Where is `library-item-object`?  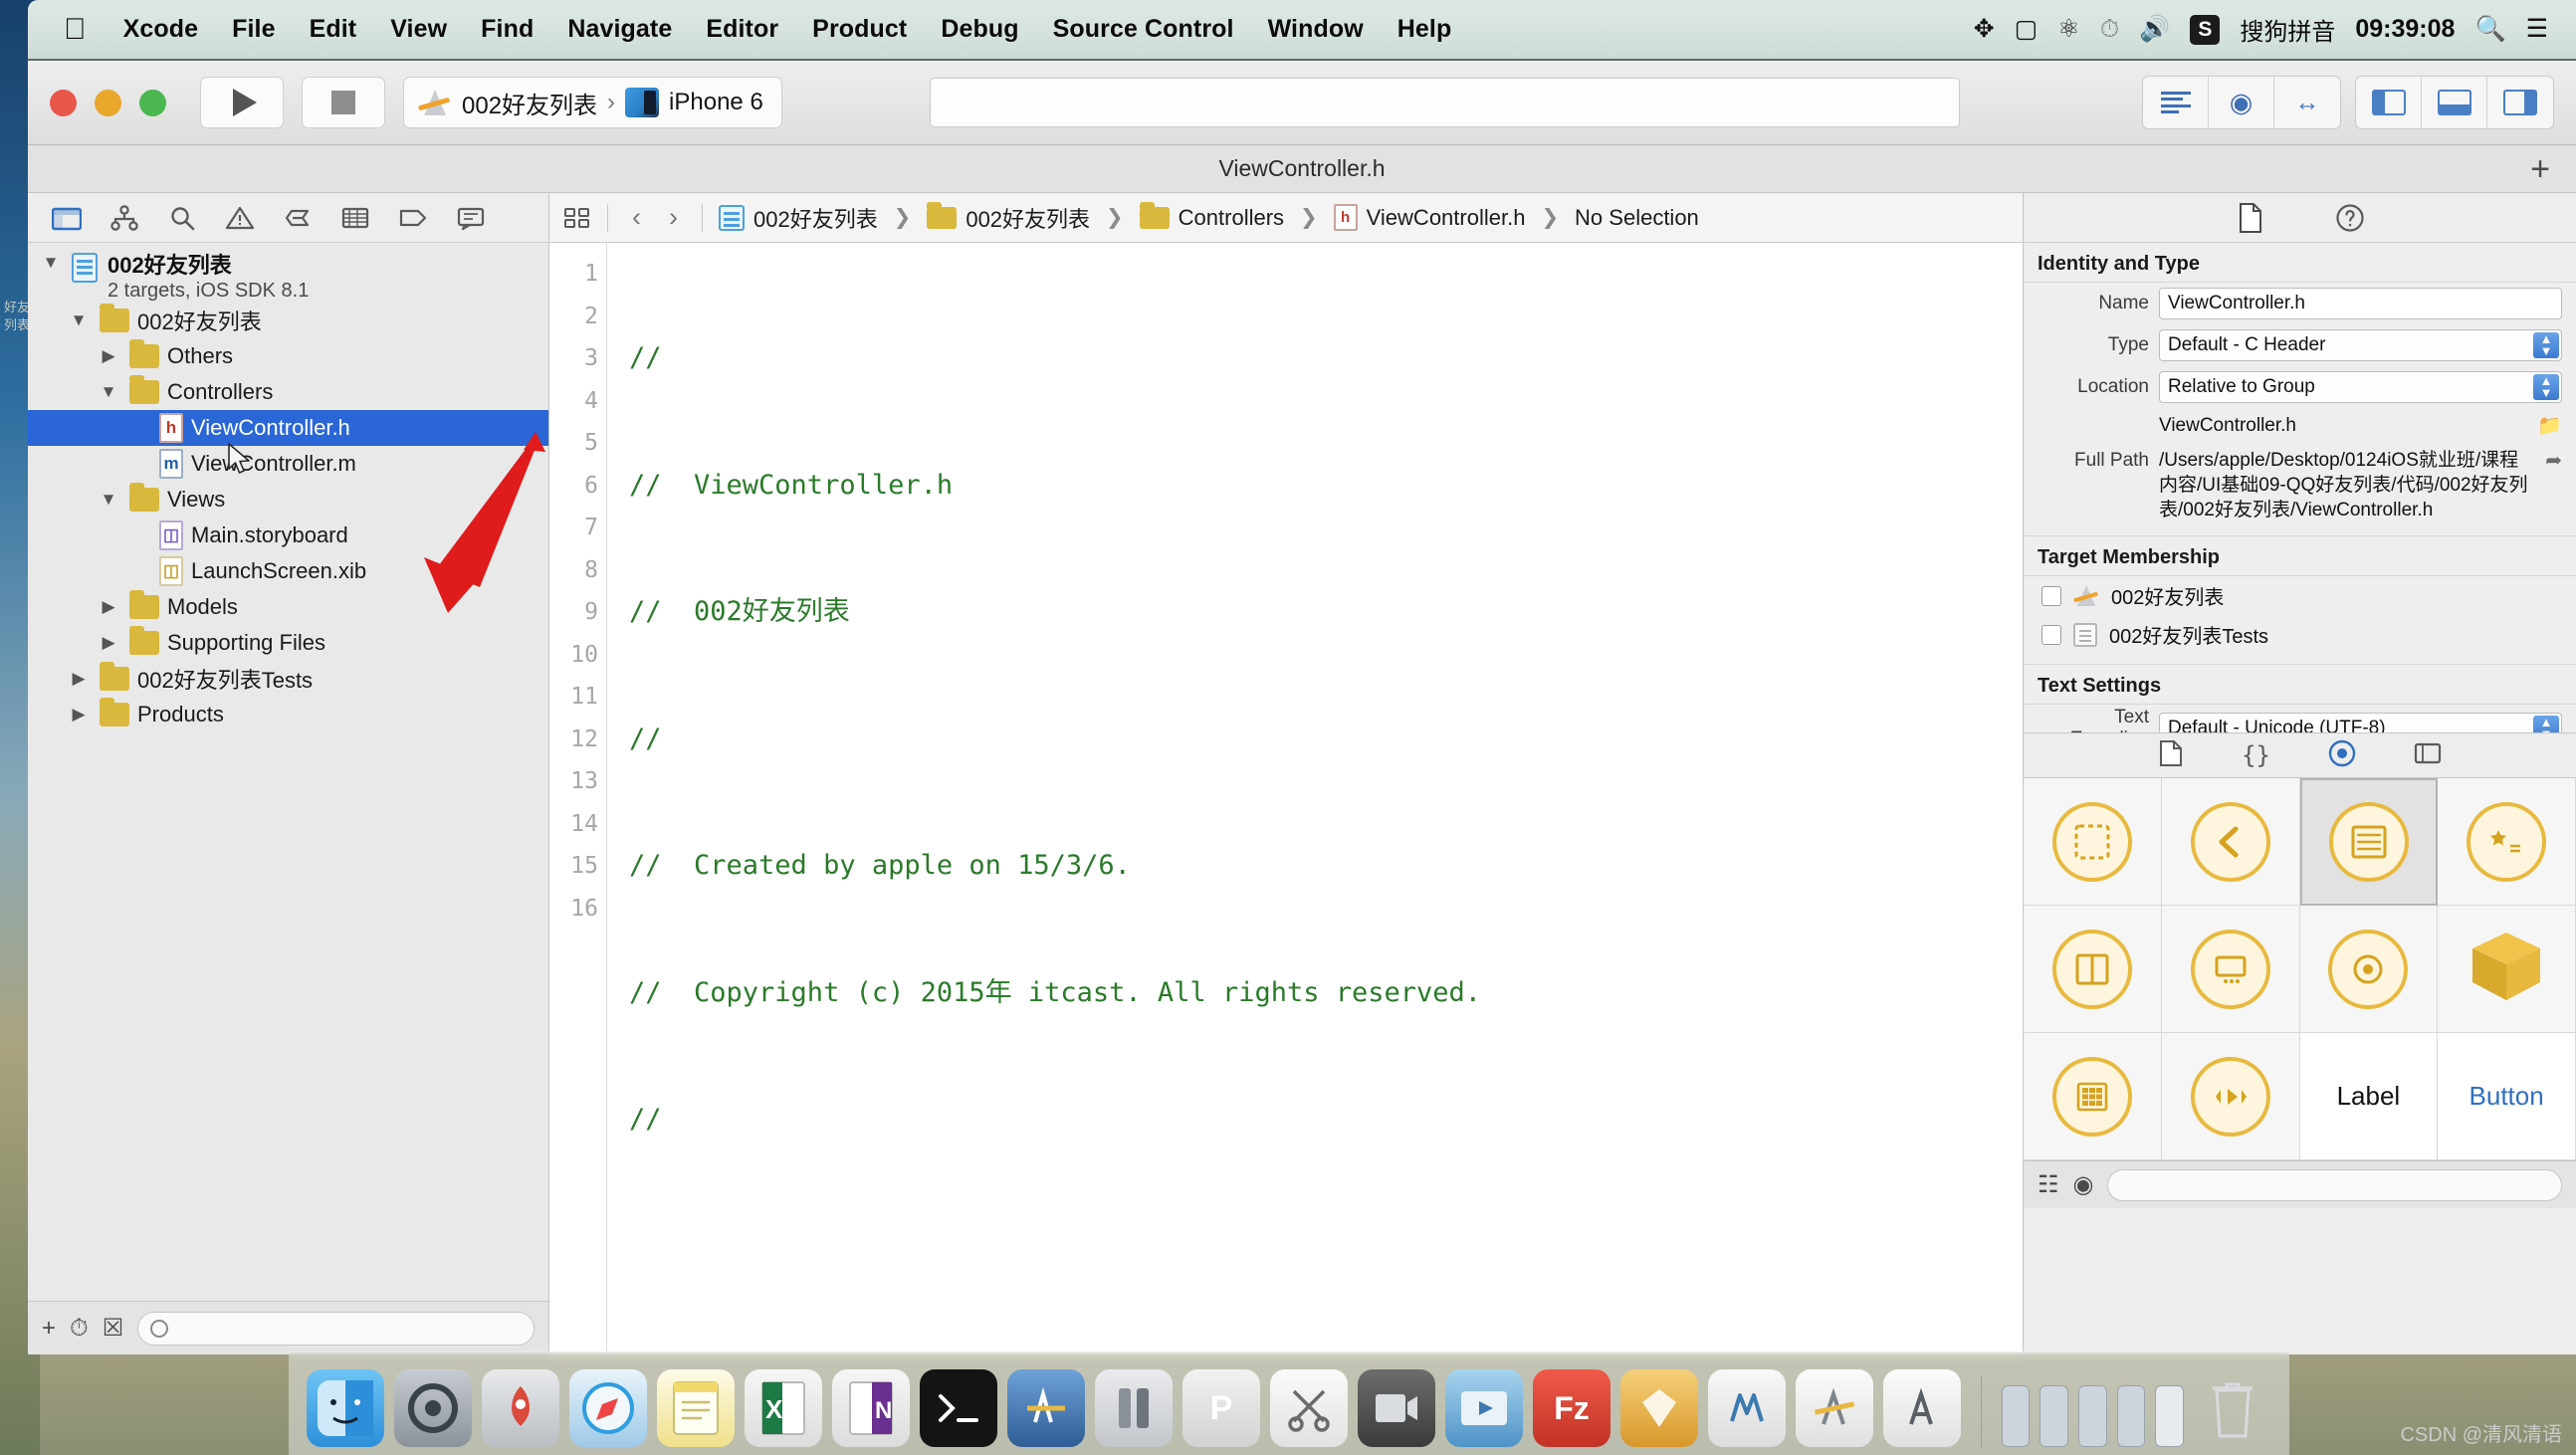
library-item-object is located at coordinates (2507, 969).